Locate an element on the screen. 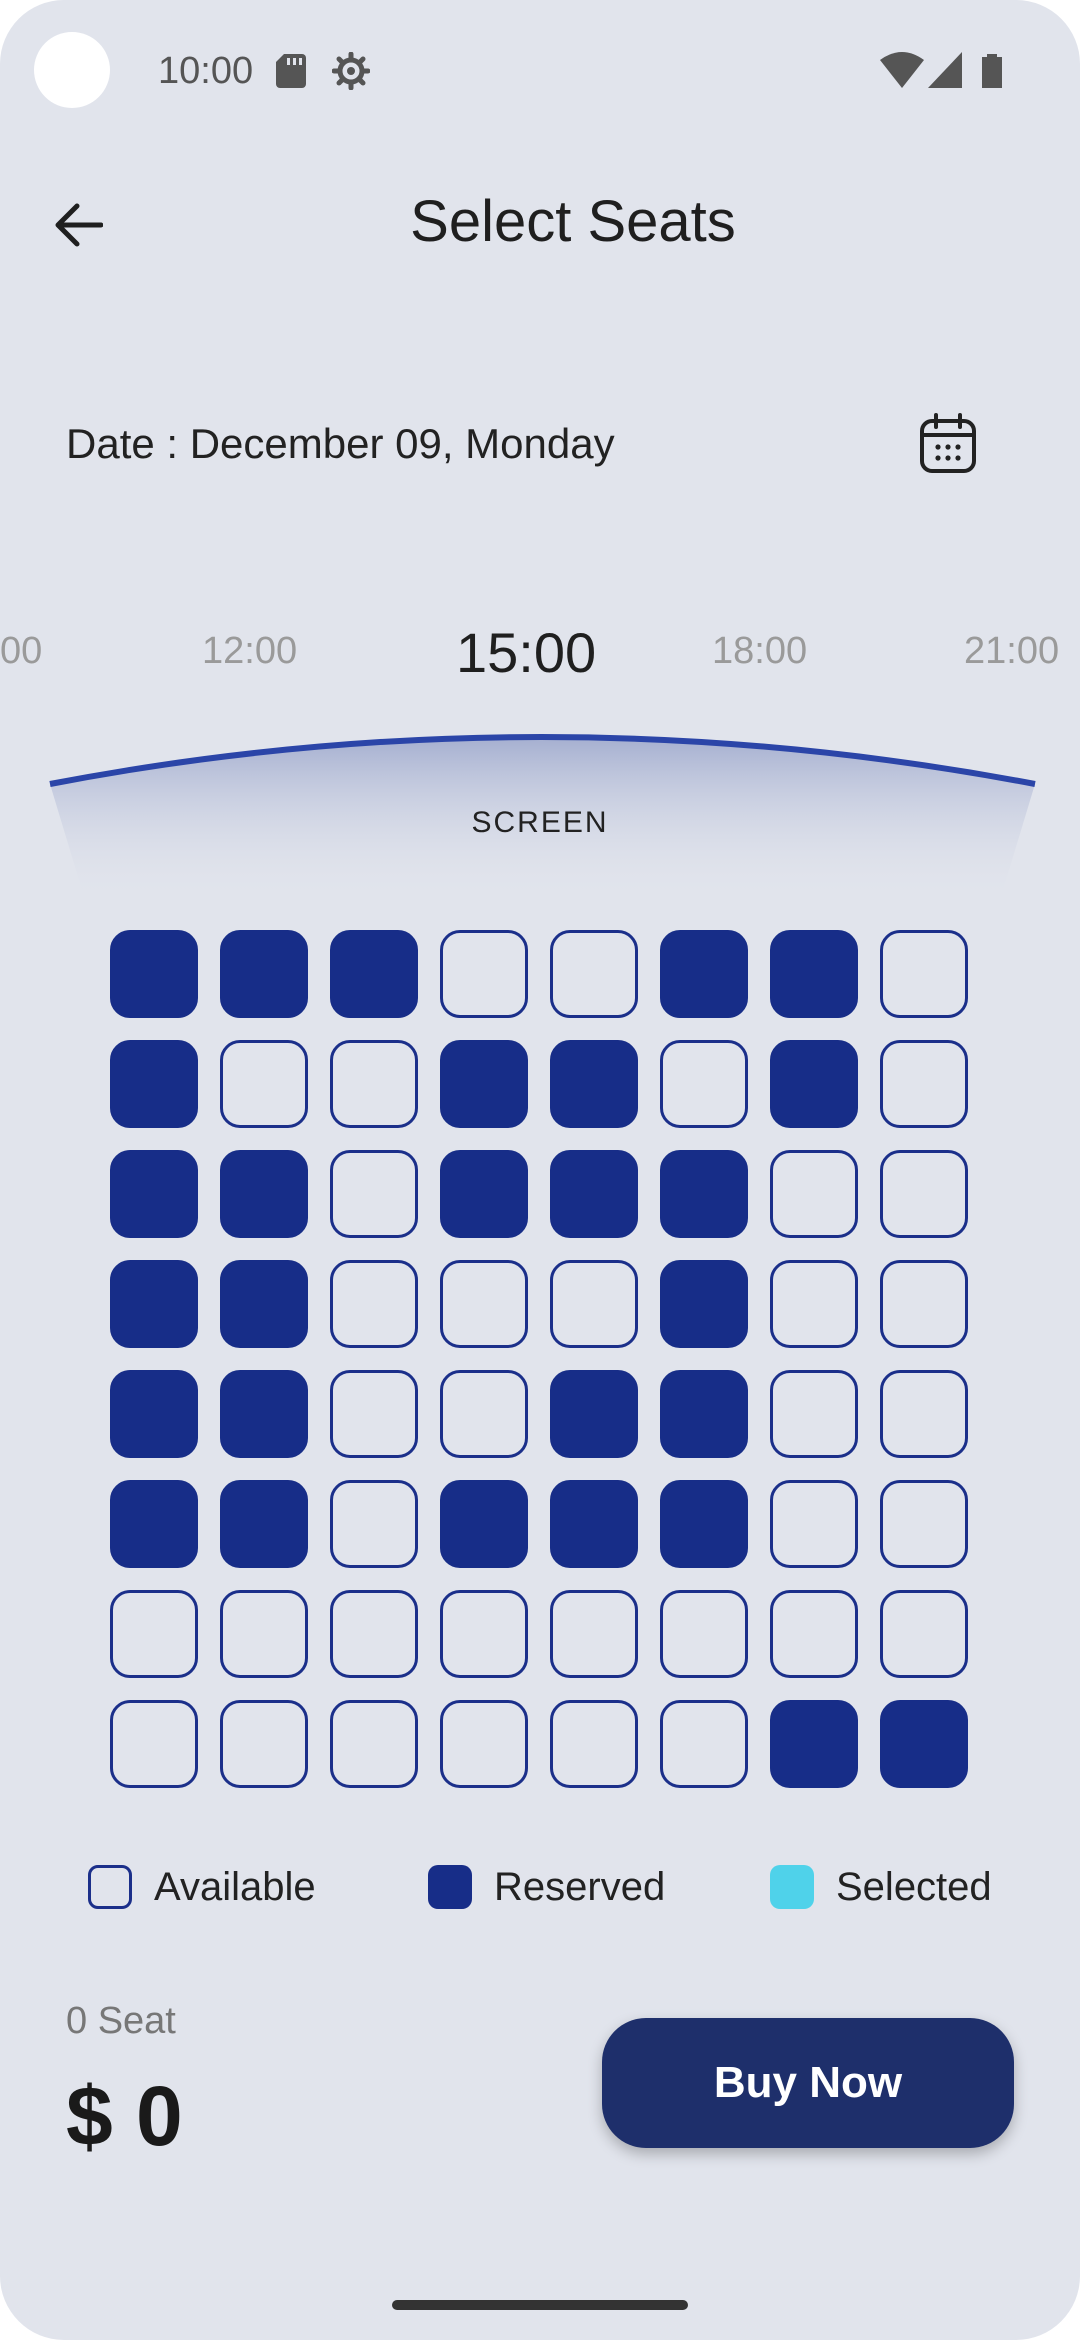 This screenshot has width=1080, height=2340. legend-selected: Selected is located at coordinates (881, 1887).